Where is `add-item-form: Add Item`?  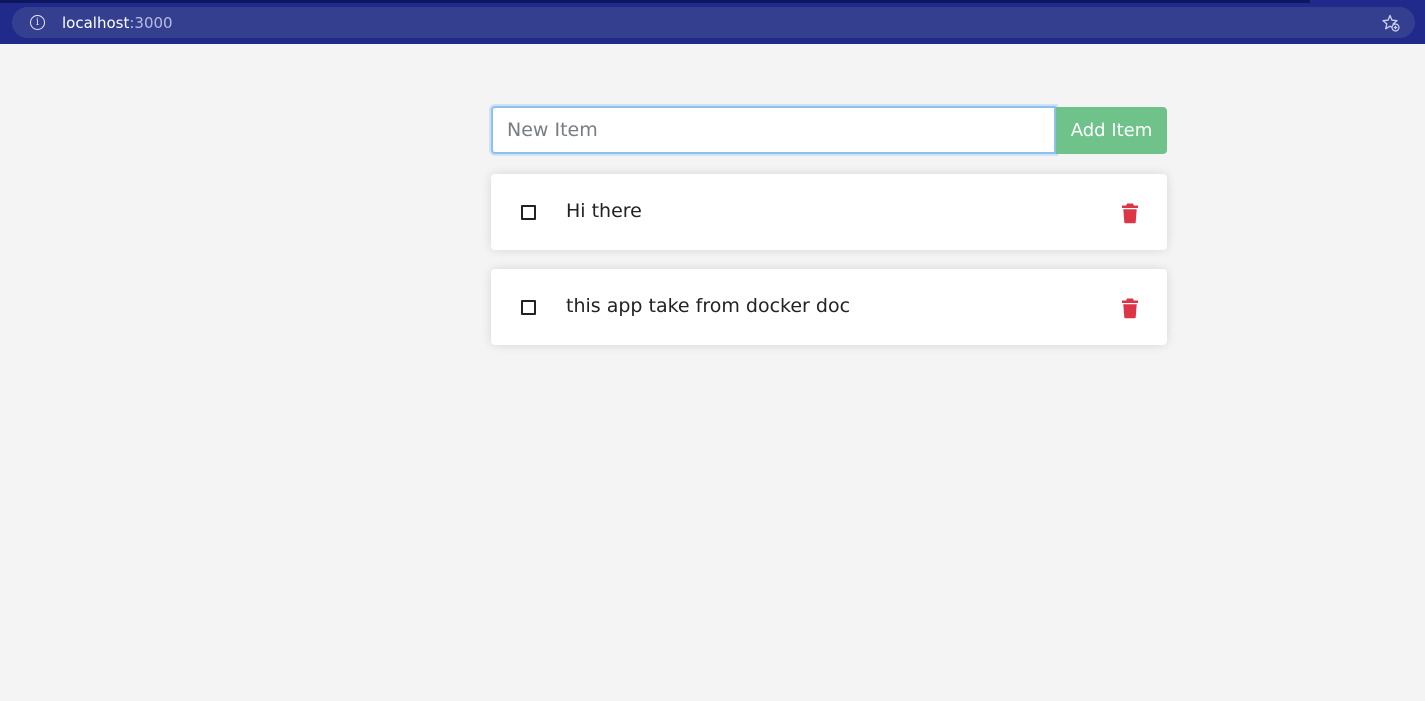
add-item-form: Add Item is located at coordinates (829, 130).